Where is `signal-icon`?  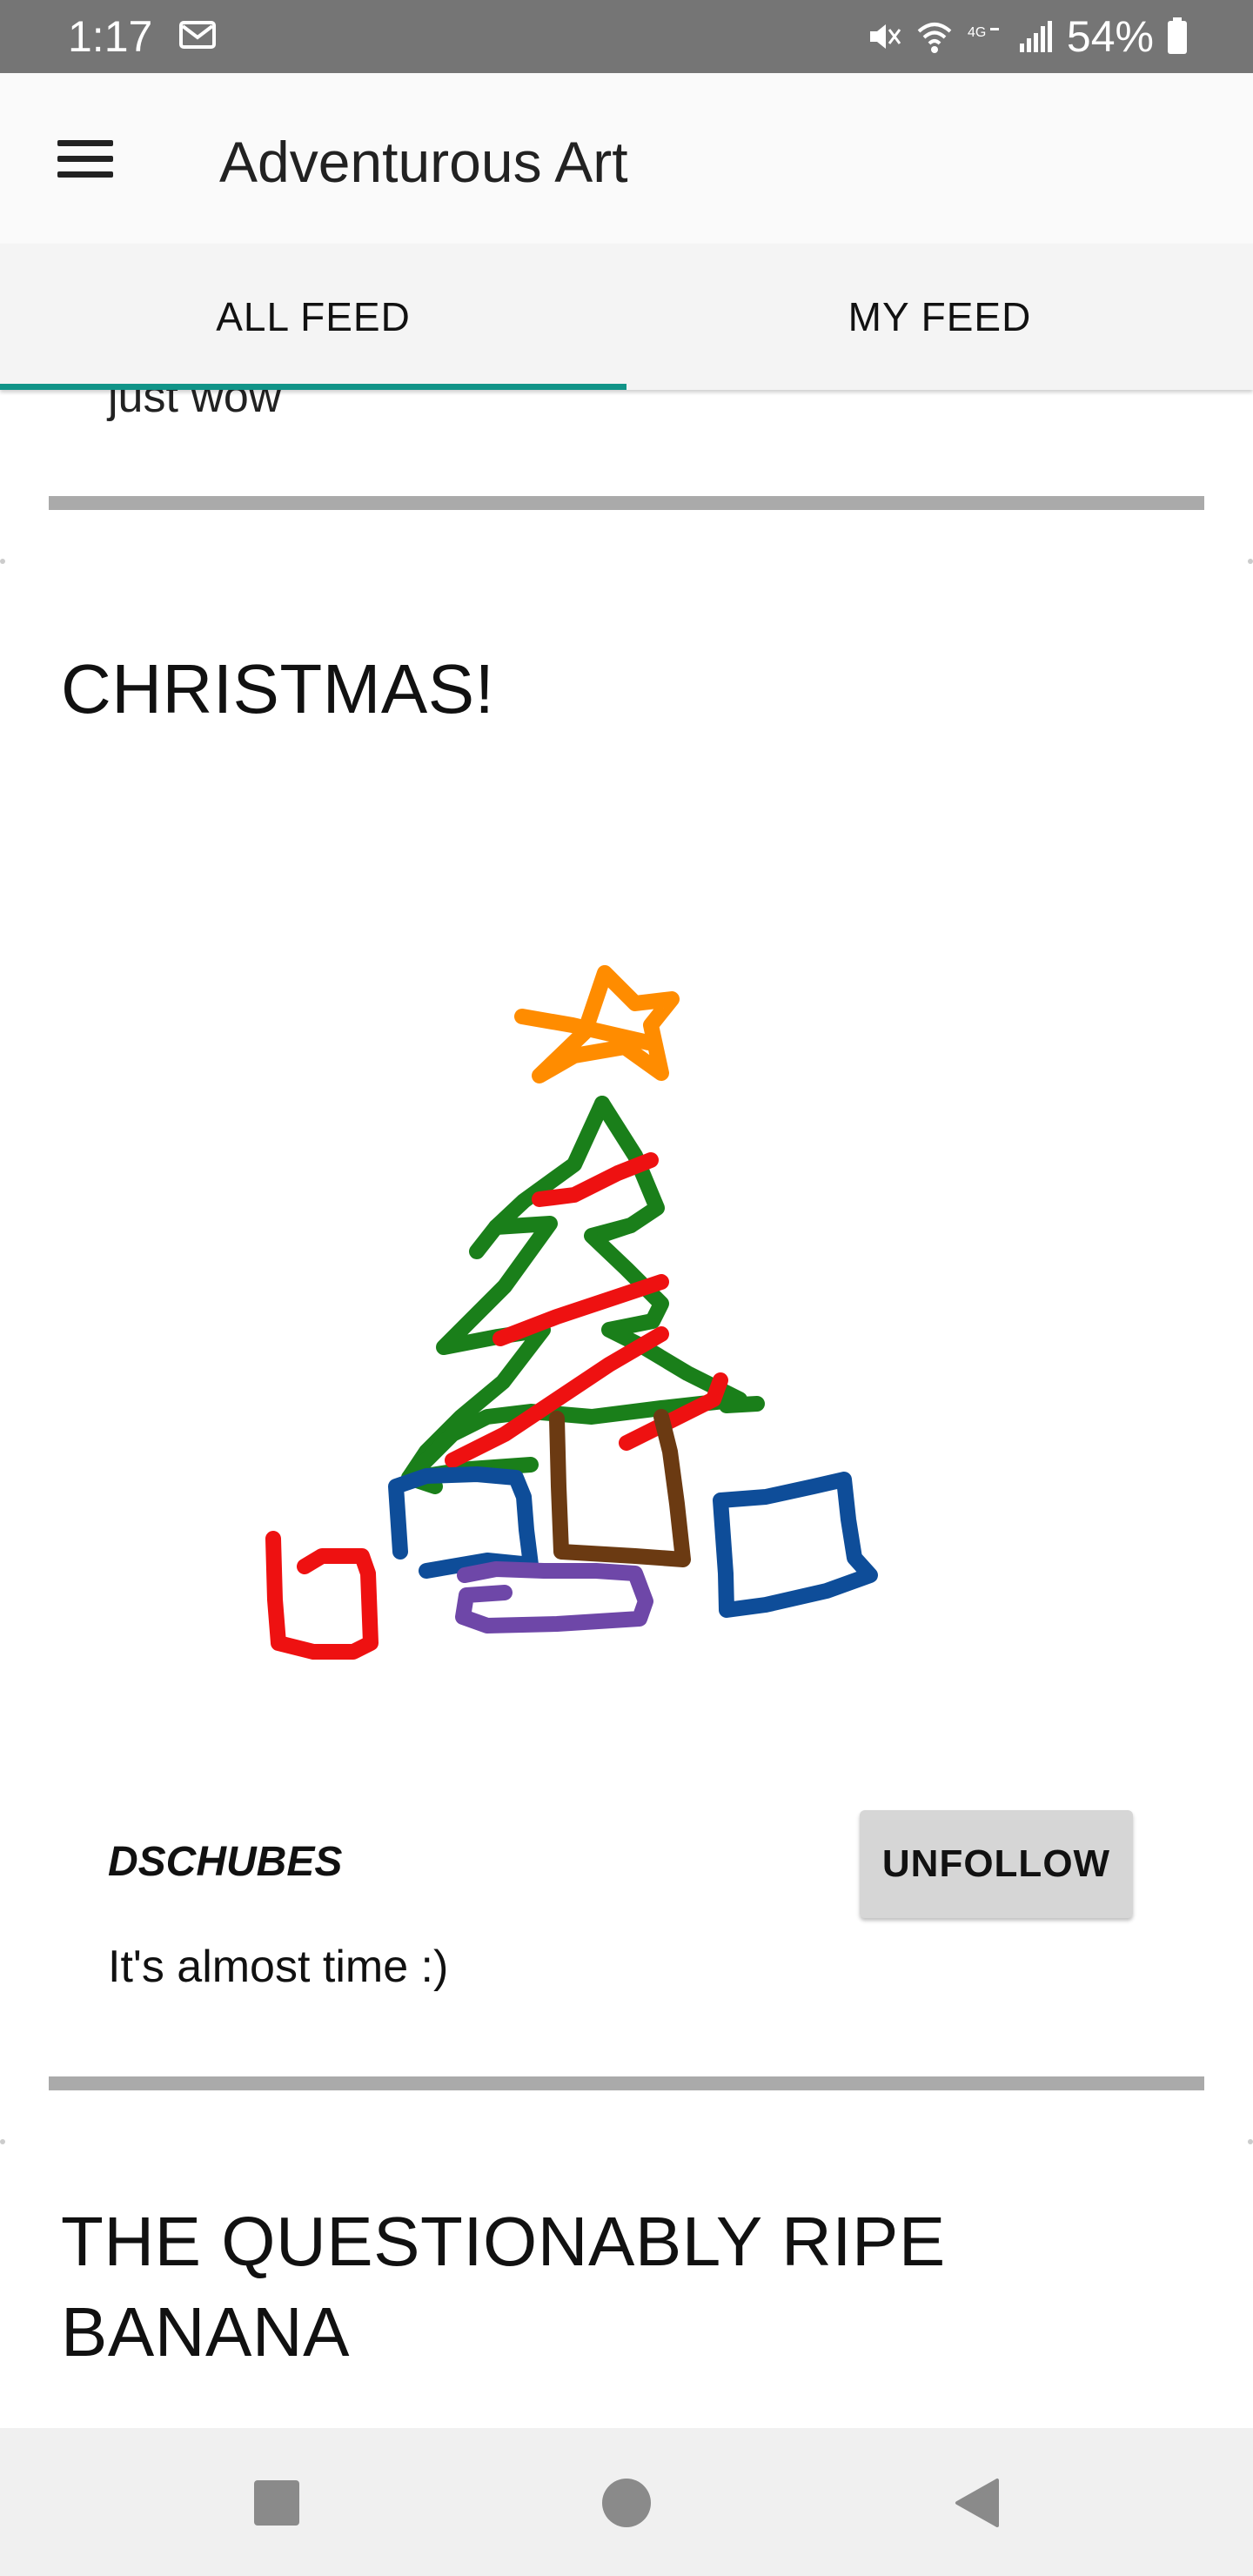
signal-icon is located at coordinates (1035, 37).